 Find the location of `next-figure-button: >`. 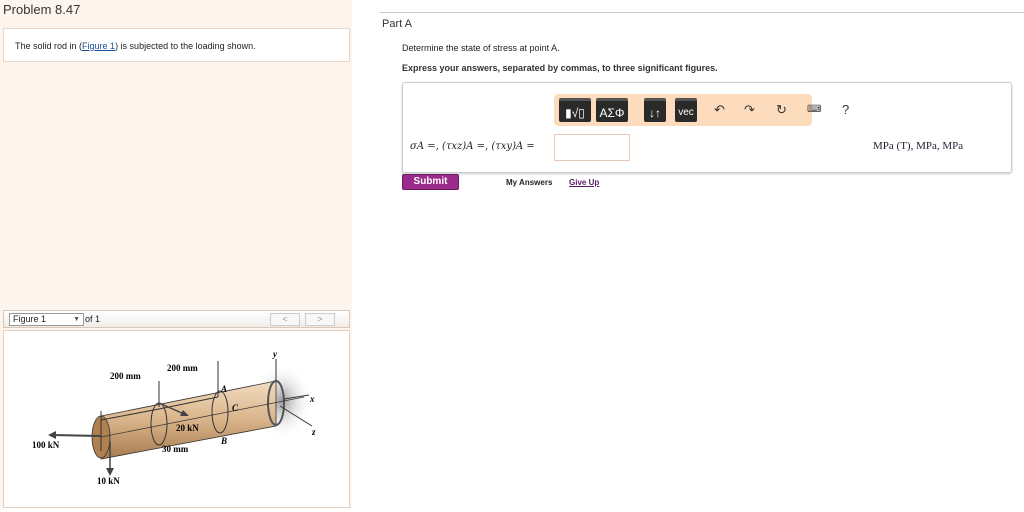

next-figure-button: > is located at coordinates (320, 319).